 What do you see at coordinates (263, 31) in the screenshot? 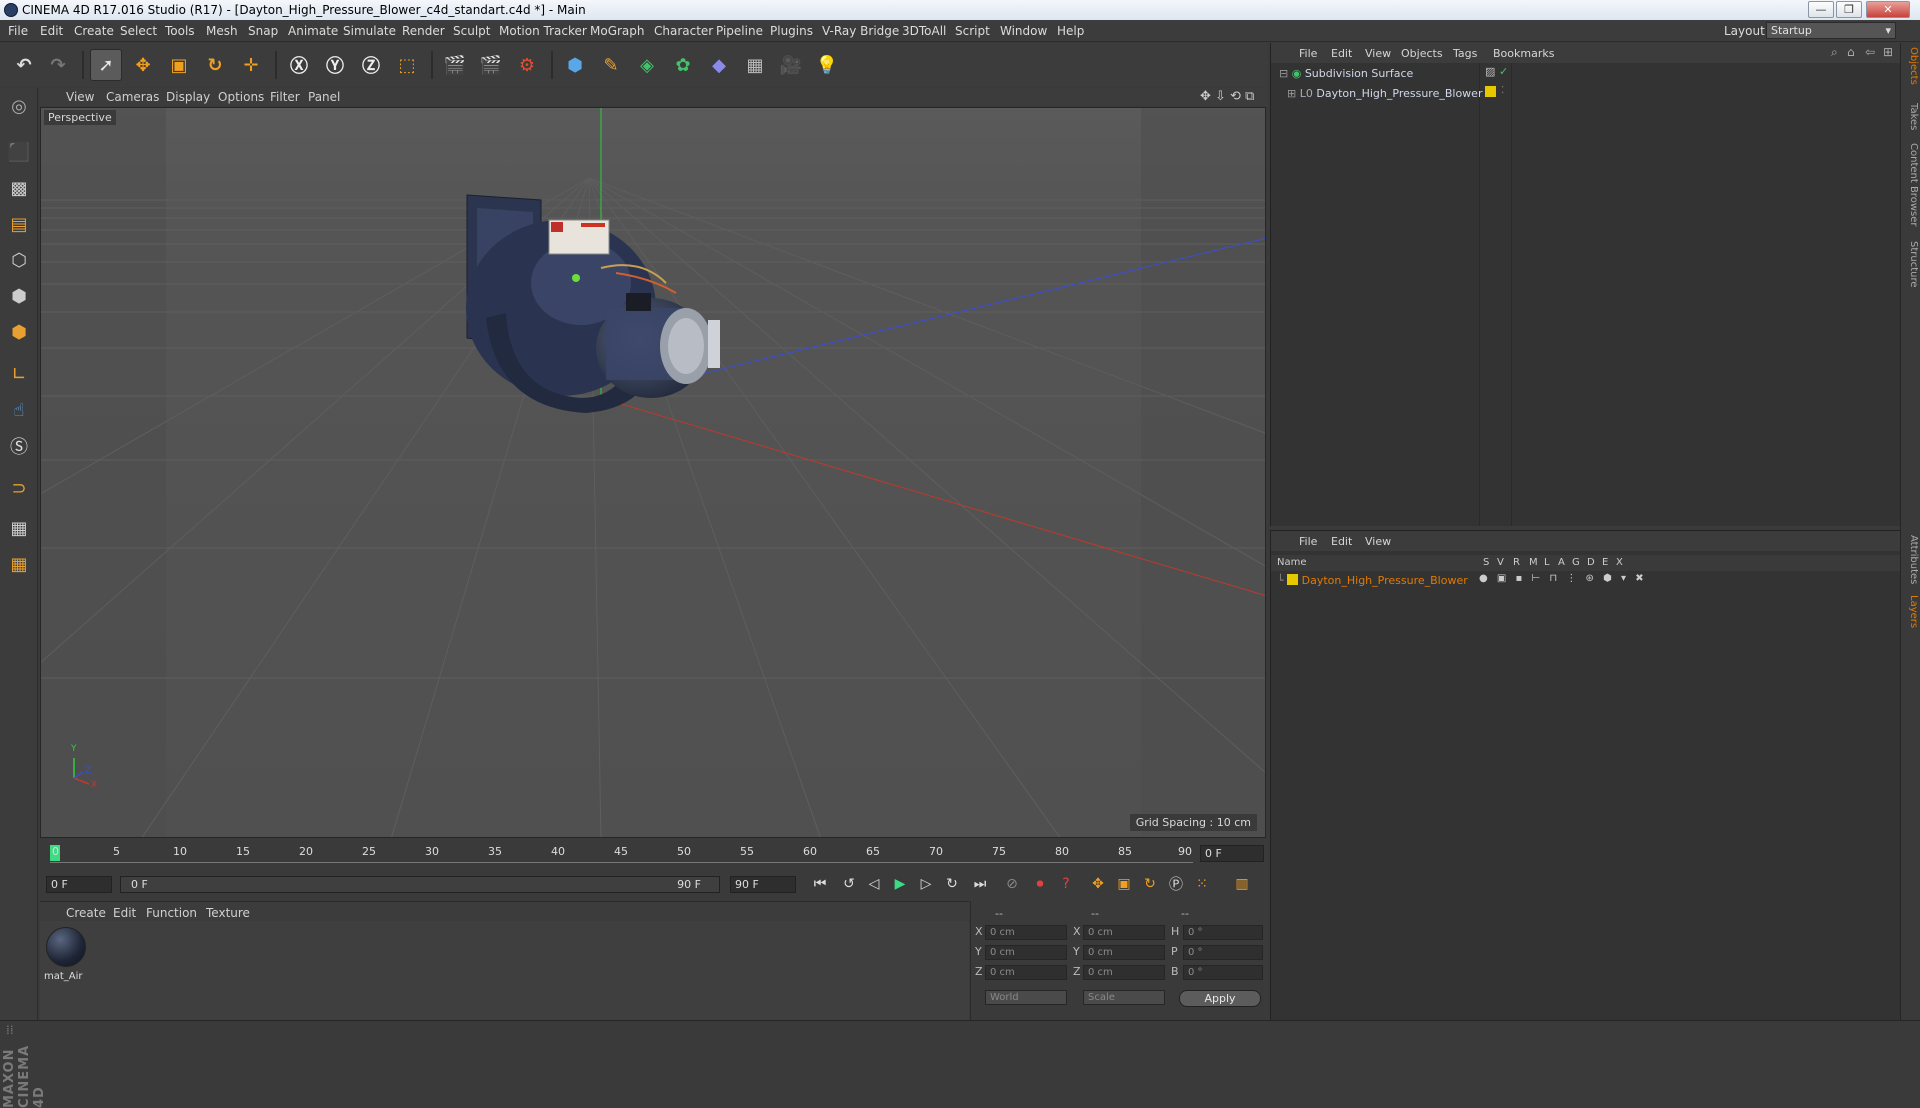
I see `menu-snap: Snap` at bounding box center [263, 31].